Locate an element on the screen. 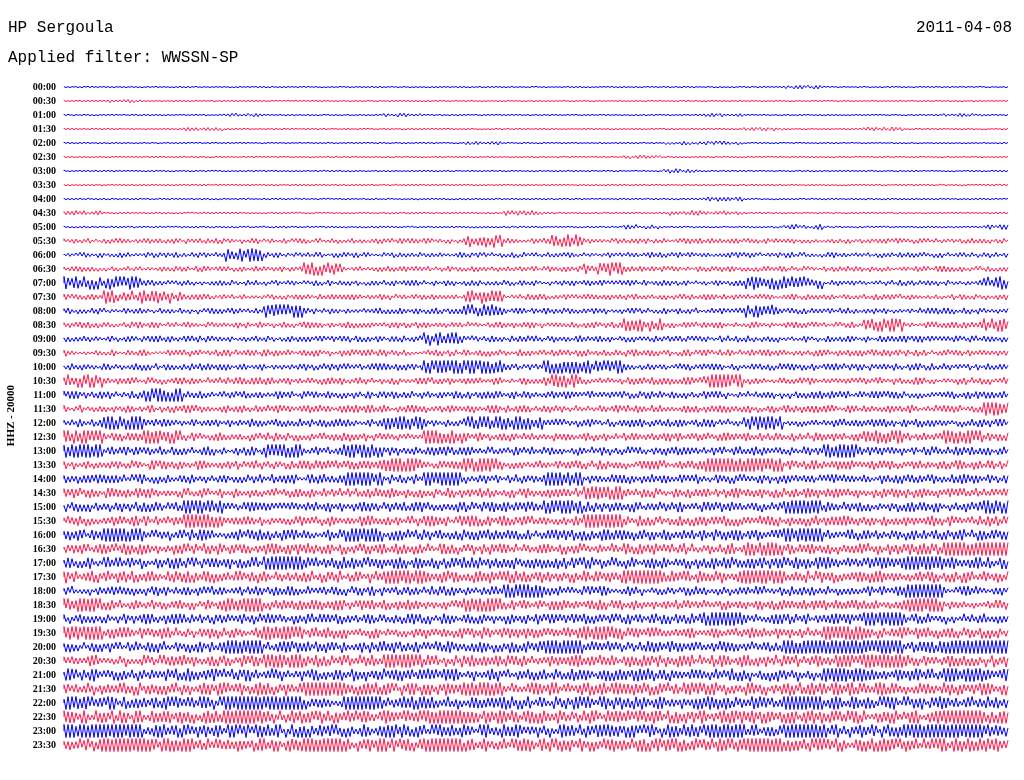 The width and height of the screenshot is (1024, 780). time-label: 20:30 is located at coordinates (44, 661).